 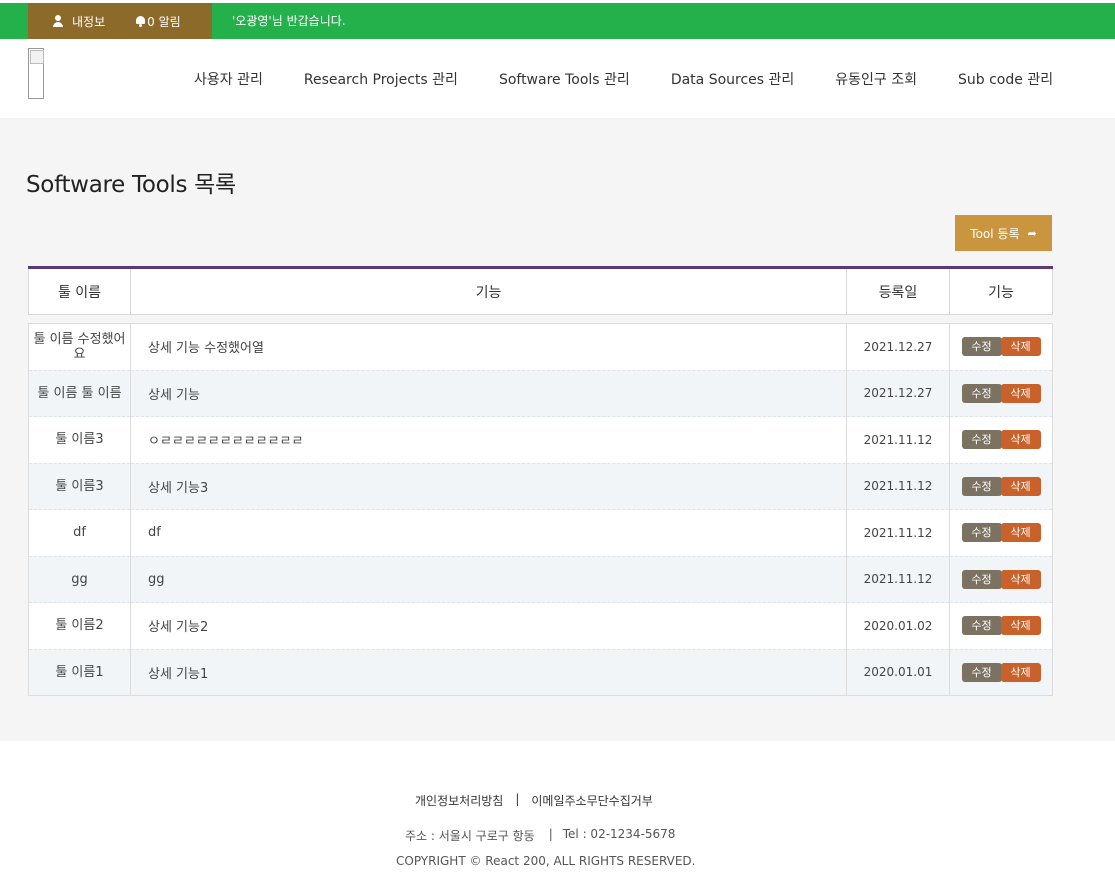 I want to click on user-icon, so click(x=58, y=21).